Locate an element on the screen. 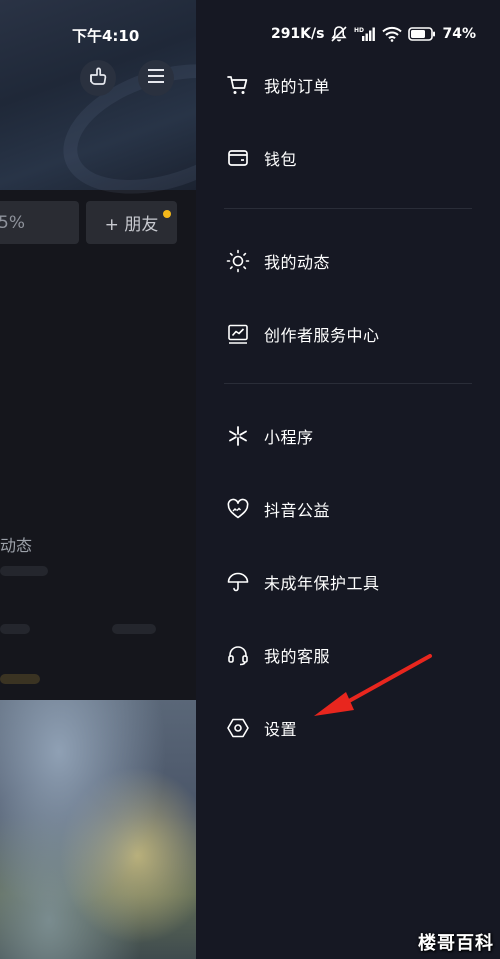 This screenshot has width=500, height=959. add-friend-button: + 朋友 is located at coordinates (131, 222).